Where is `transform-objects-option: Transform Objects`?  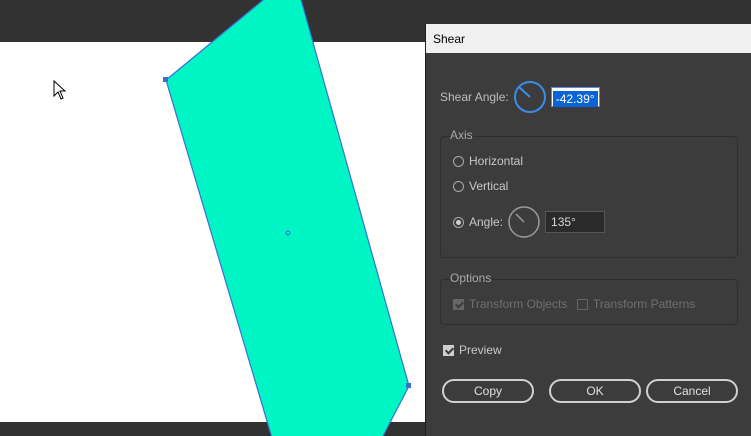 transform-objects-option: Transform Objects is located at coordinates (510, 304).